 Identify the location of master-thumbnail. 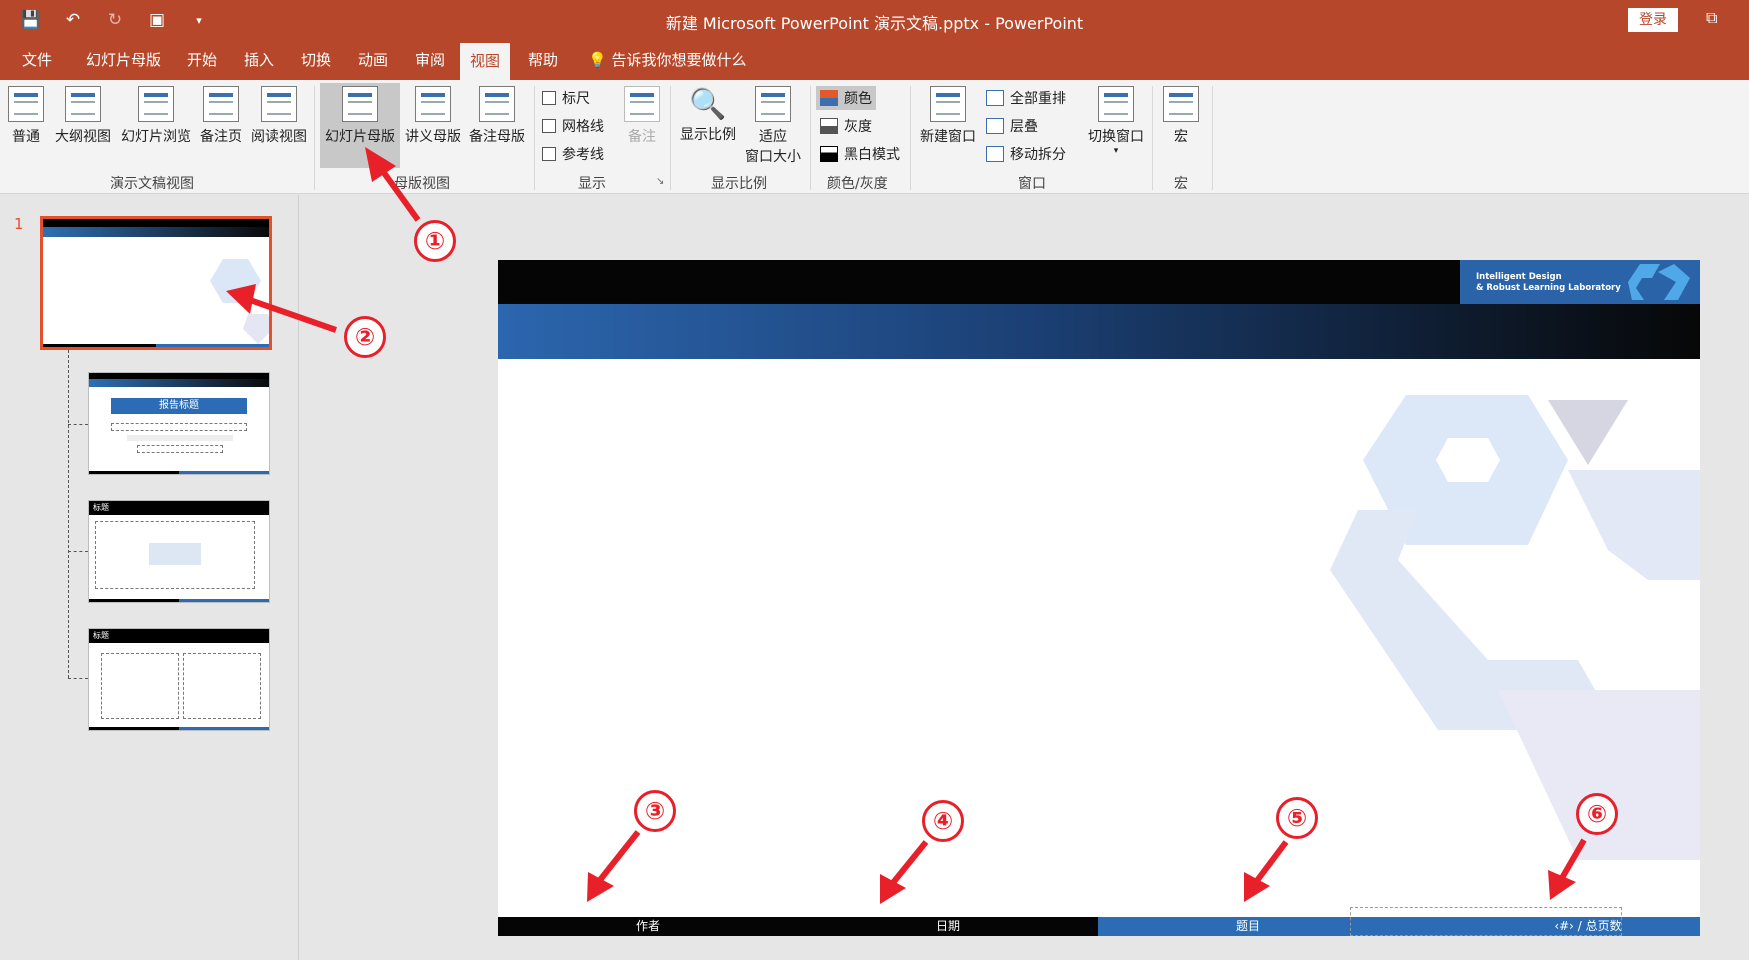
(156, 283).